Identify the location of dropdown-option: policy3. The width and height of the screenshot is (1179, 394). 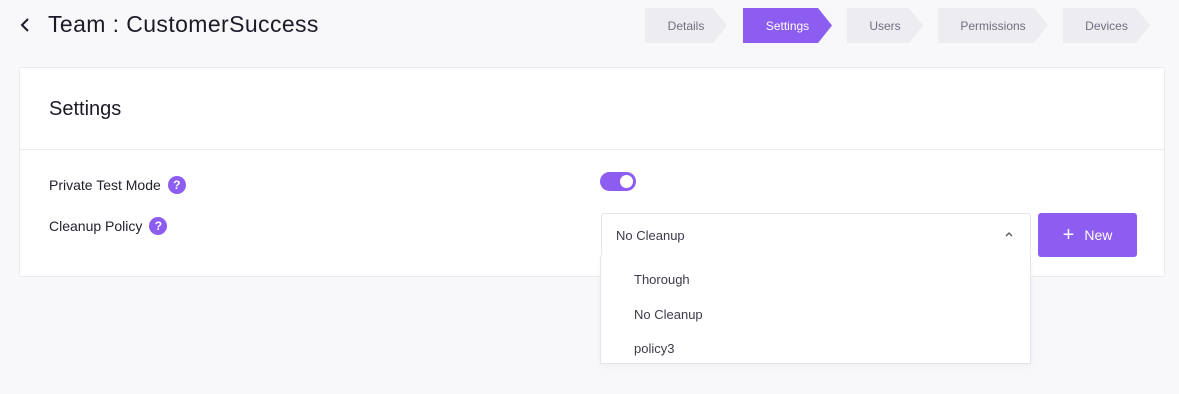
(815, 348).